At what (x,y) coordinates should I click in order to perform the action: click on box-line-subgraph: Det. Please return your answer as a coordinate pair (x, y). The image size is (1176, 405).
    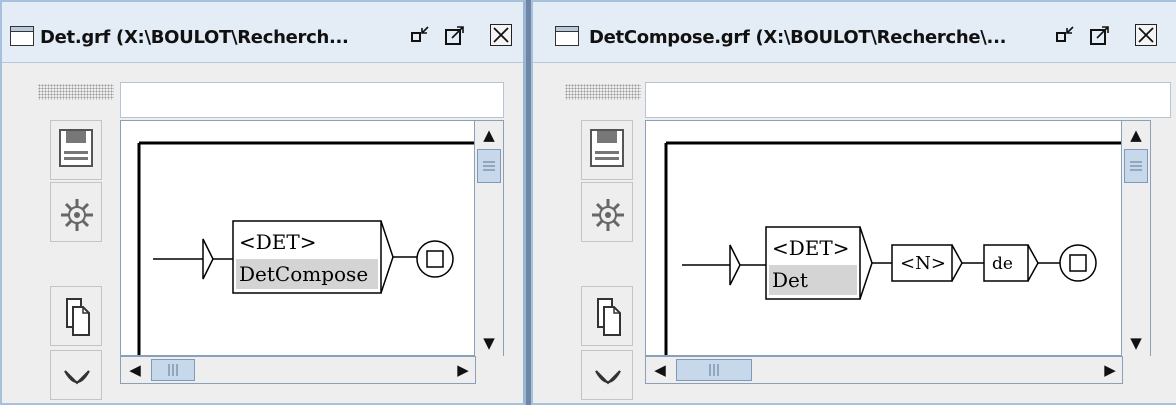
    Looking at the image, I should click on (790, 280).